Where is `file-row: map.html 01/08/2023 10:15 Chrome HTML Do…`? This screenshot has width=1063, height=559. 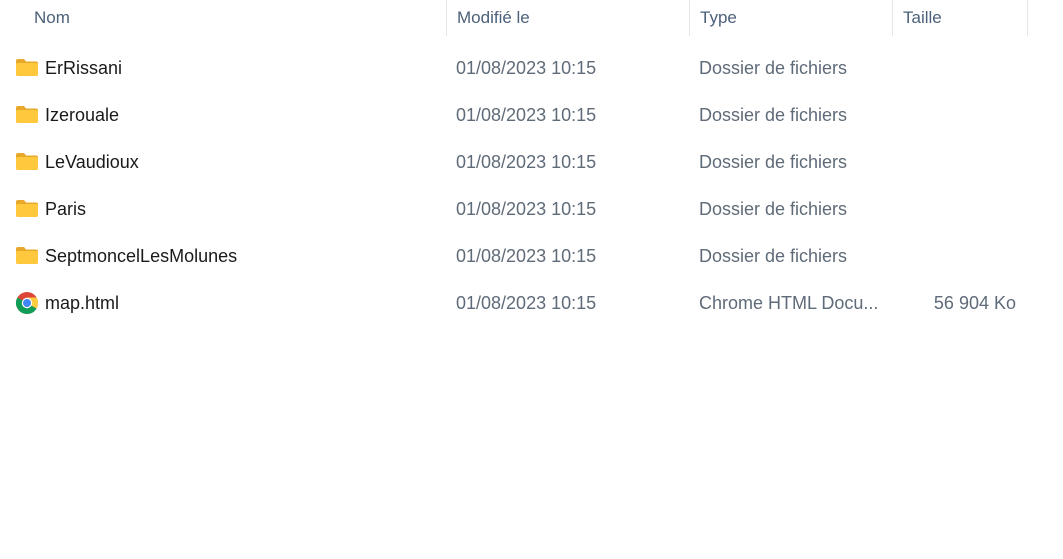
file-row: map.html 01/08/2023 10:15 Chrome HTML Do… is located at coordinates (520, 303).